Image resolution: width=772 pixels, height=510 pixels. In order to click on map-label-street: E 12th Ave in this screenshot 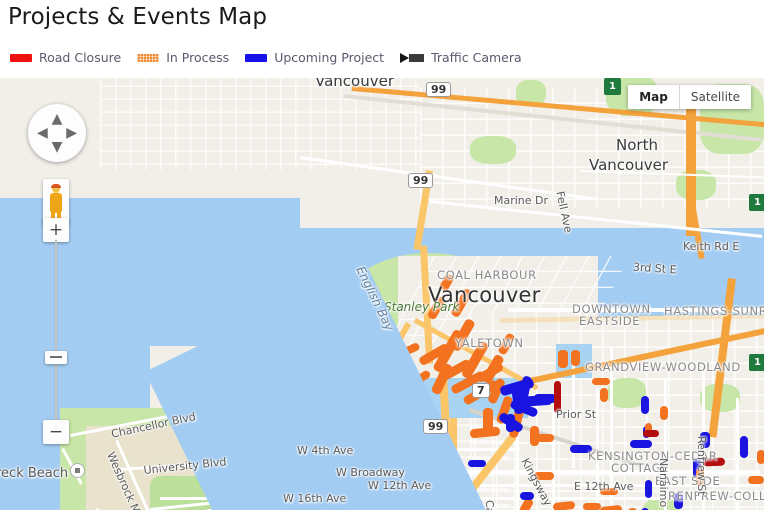, I will do `click(604, 486)`.